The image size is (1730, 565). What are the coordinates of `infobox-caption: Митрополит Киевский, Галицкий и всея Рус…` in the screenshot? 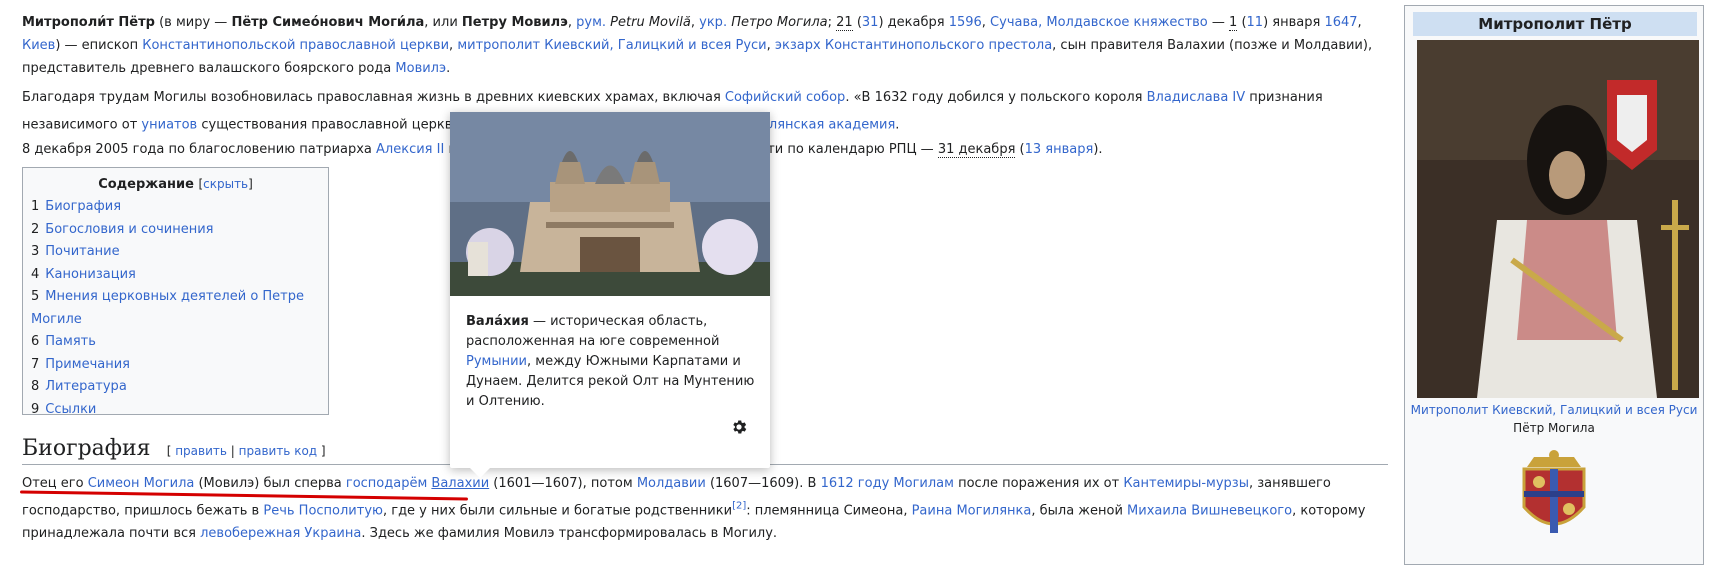 It's located at (1554, 419).